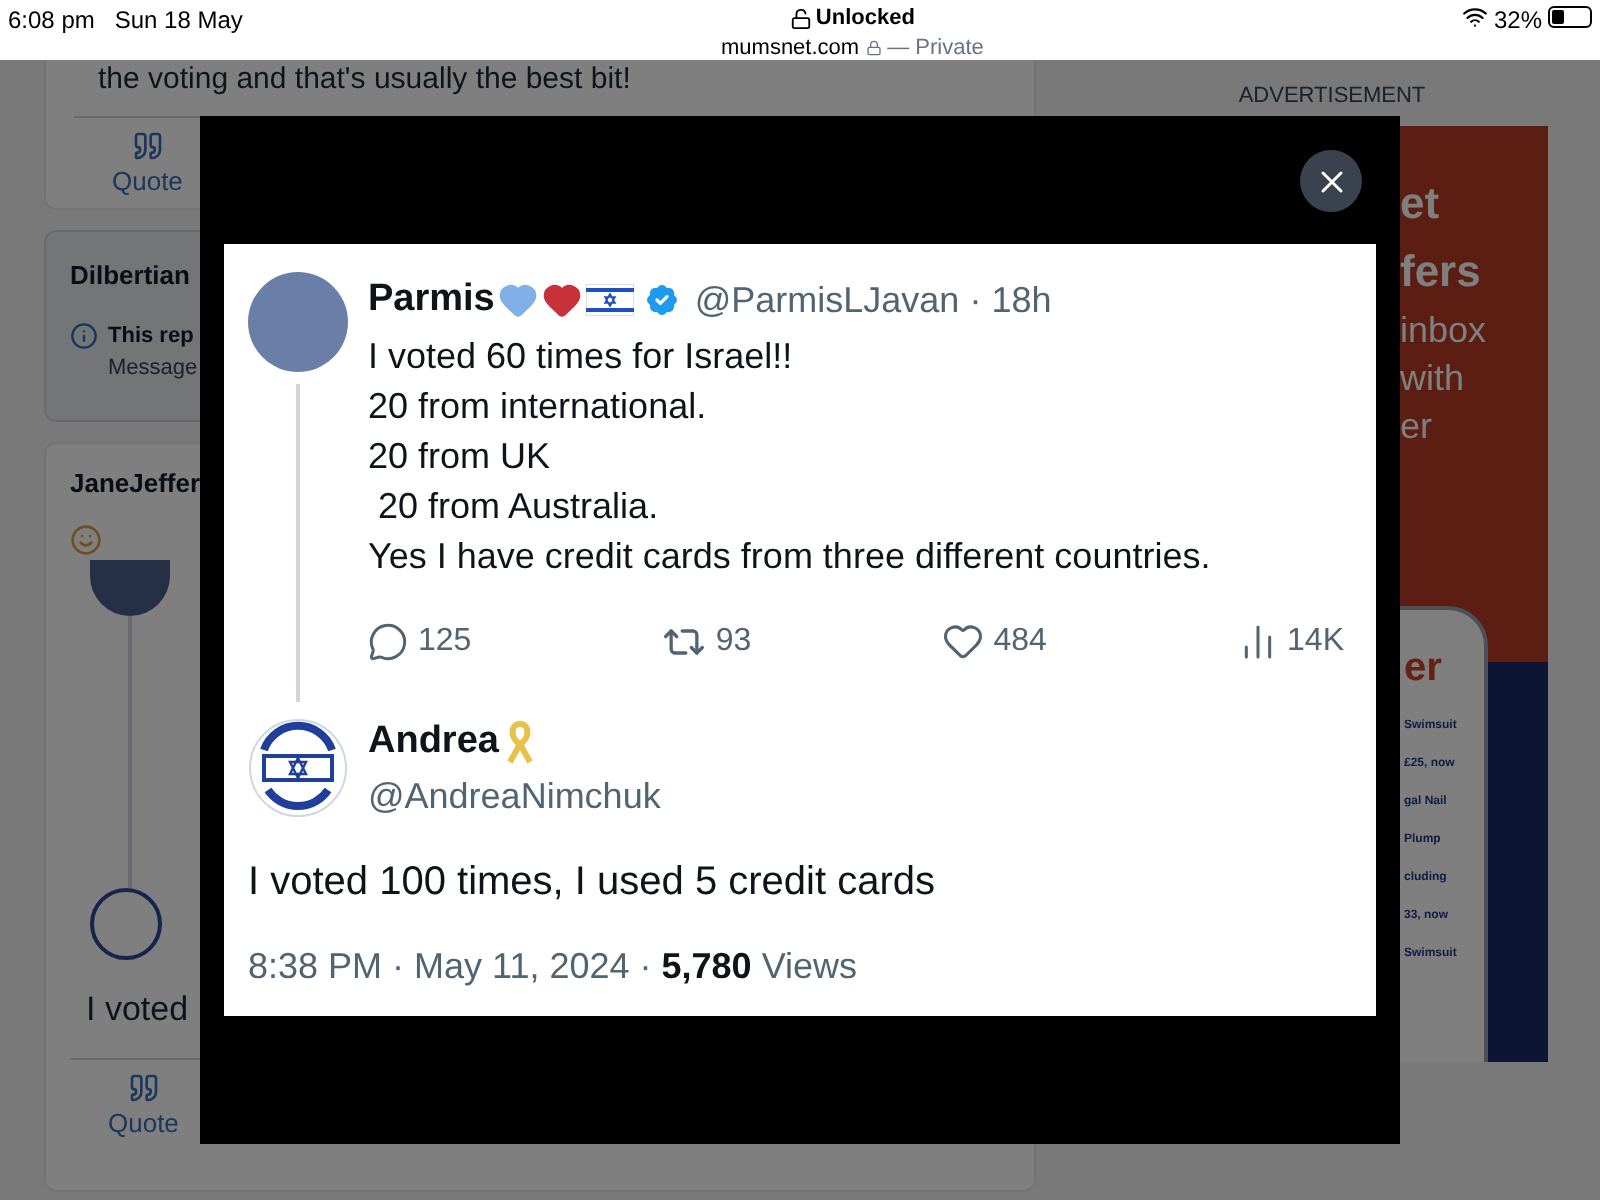  What do you see at coordinates (1332, 97) in the screenshot?
I see `advert-label: ADVERTISEMENT` at bounding box center [1332, 97].